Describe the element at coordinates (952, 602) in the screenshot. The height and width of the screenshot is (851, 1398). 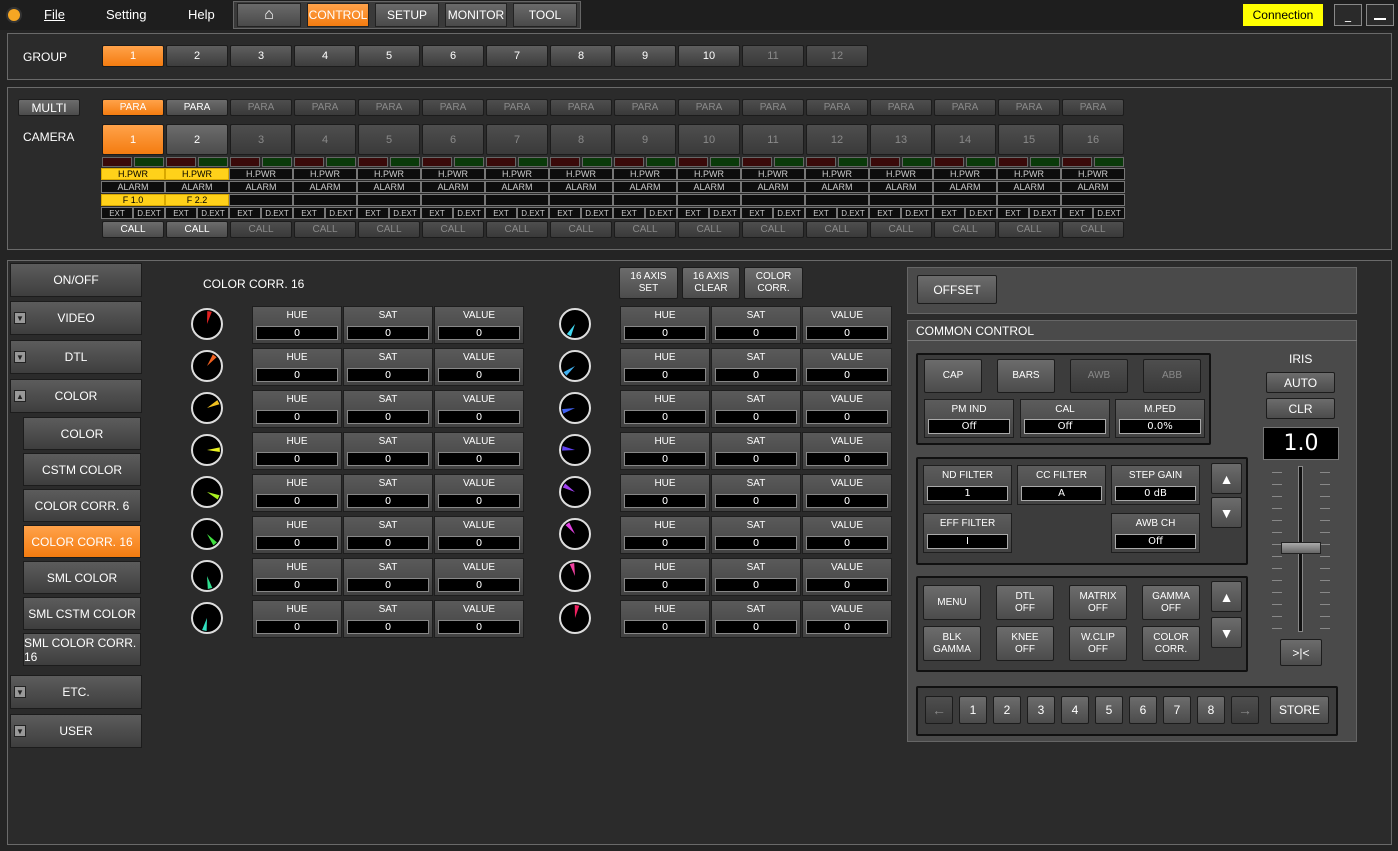
I see `menu-button: MENU` at that location.